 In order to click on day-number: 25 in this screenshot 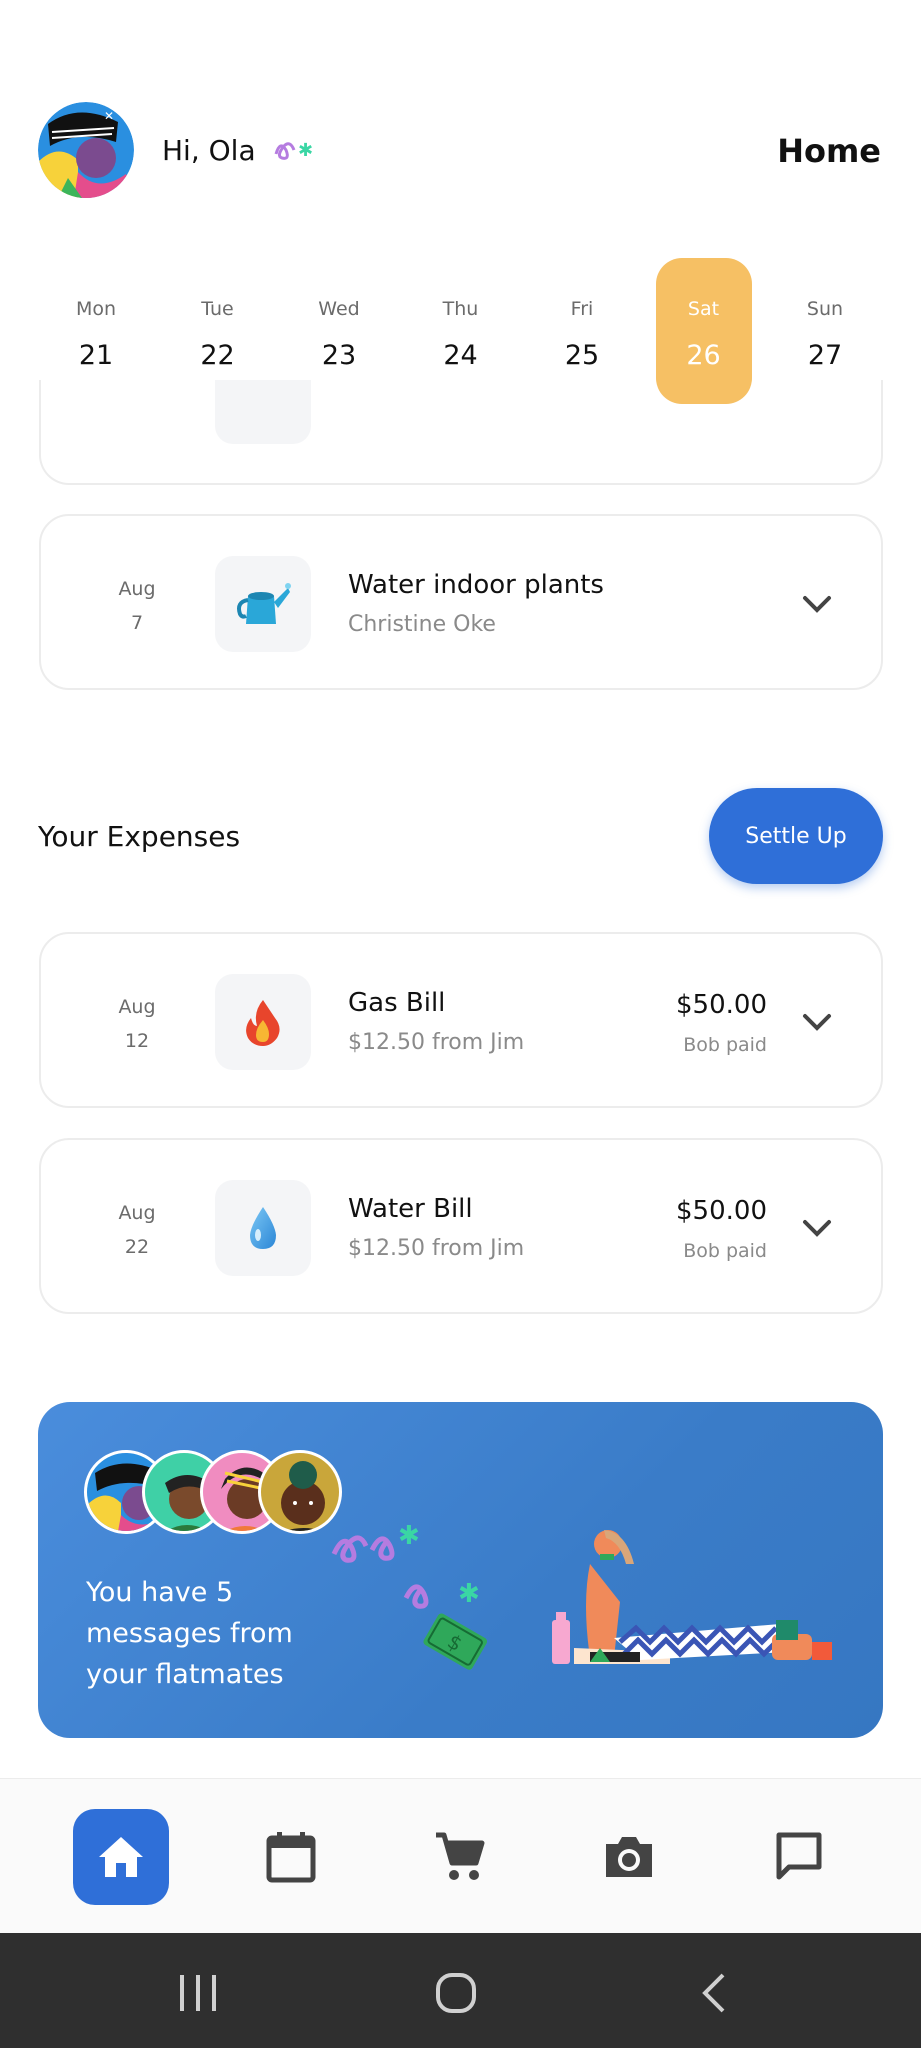, I will do `click(582, 355)`.